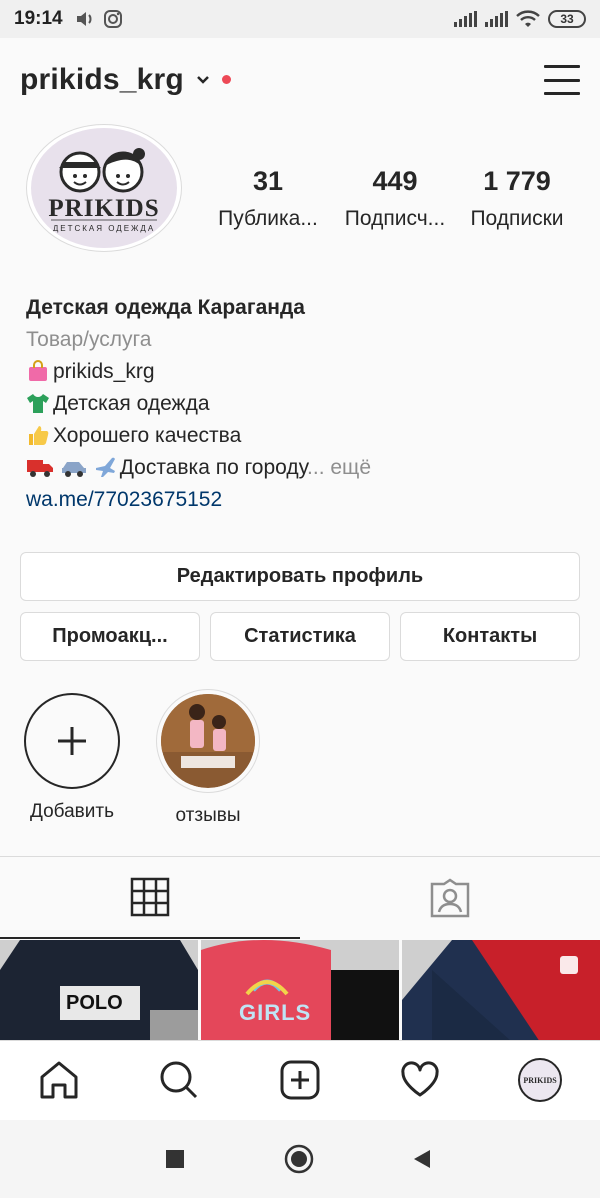 This screenshot has height=1198, width=600. I want to click on heart-icon, so click(420, 1079).